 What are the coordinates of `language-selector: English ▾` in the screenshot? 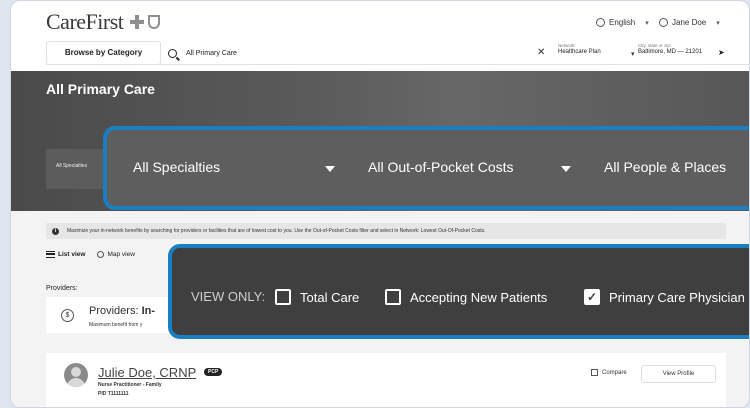 It's located at (622, 22).